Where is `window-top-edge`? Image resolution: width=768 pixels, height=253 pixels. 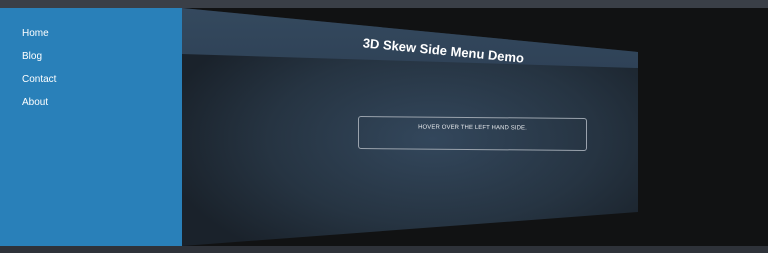
window-top-edge is located at coordinates (384, 4).